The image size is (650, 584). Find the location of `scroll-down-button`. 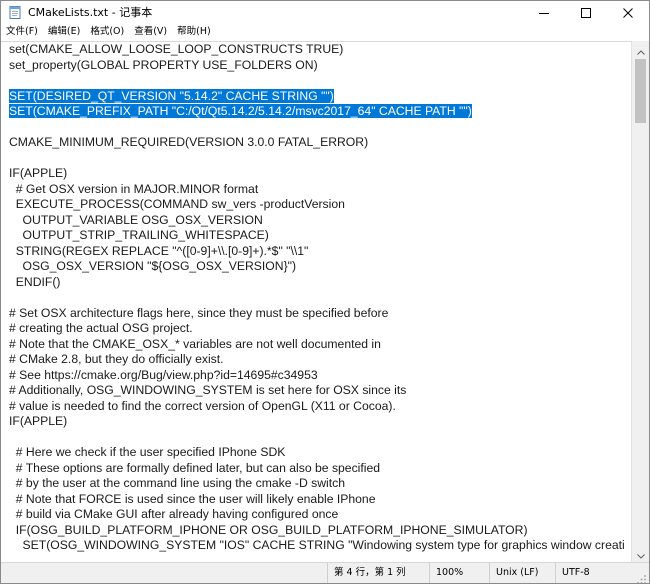

scroll-down-button is located at coordinates (640, 553).